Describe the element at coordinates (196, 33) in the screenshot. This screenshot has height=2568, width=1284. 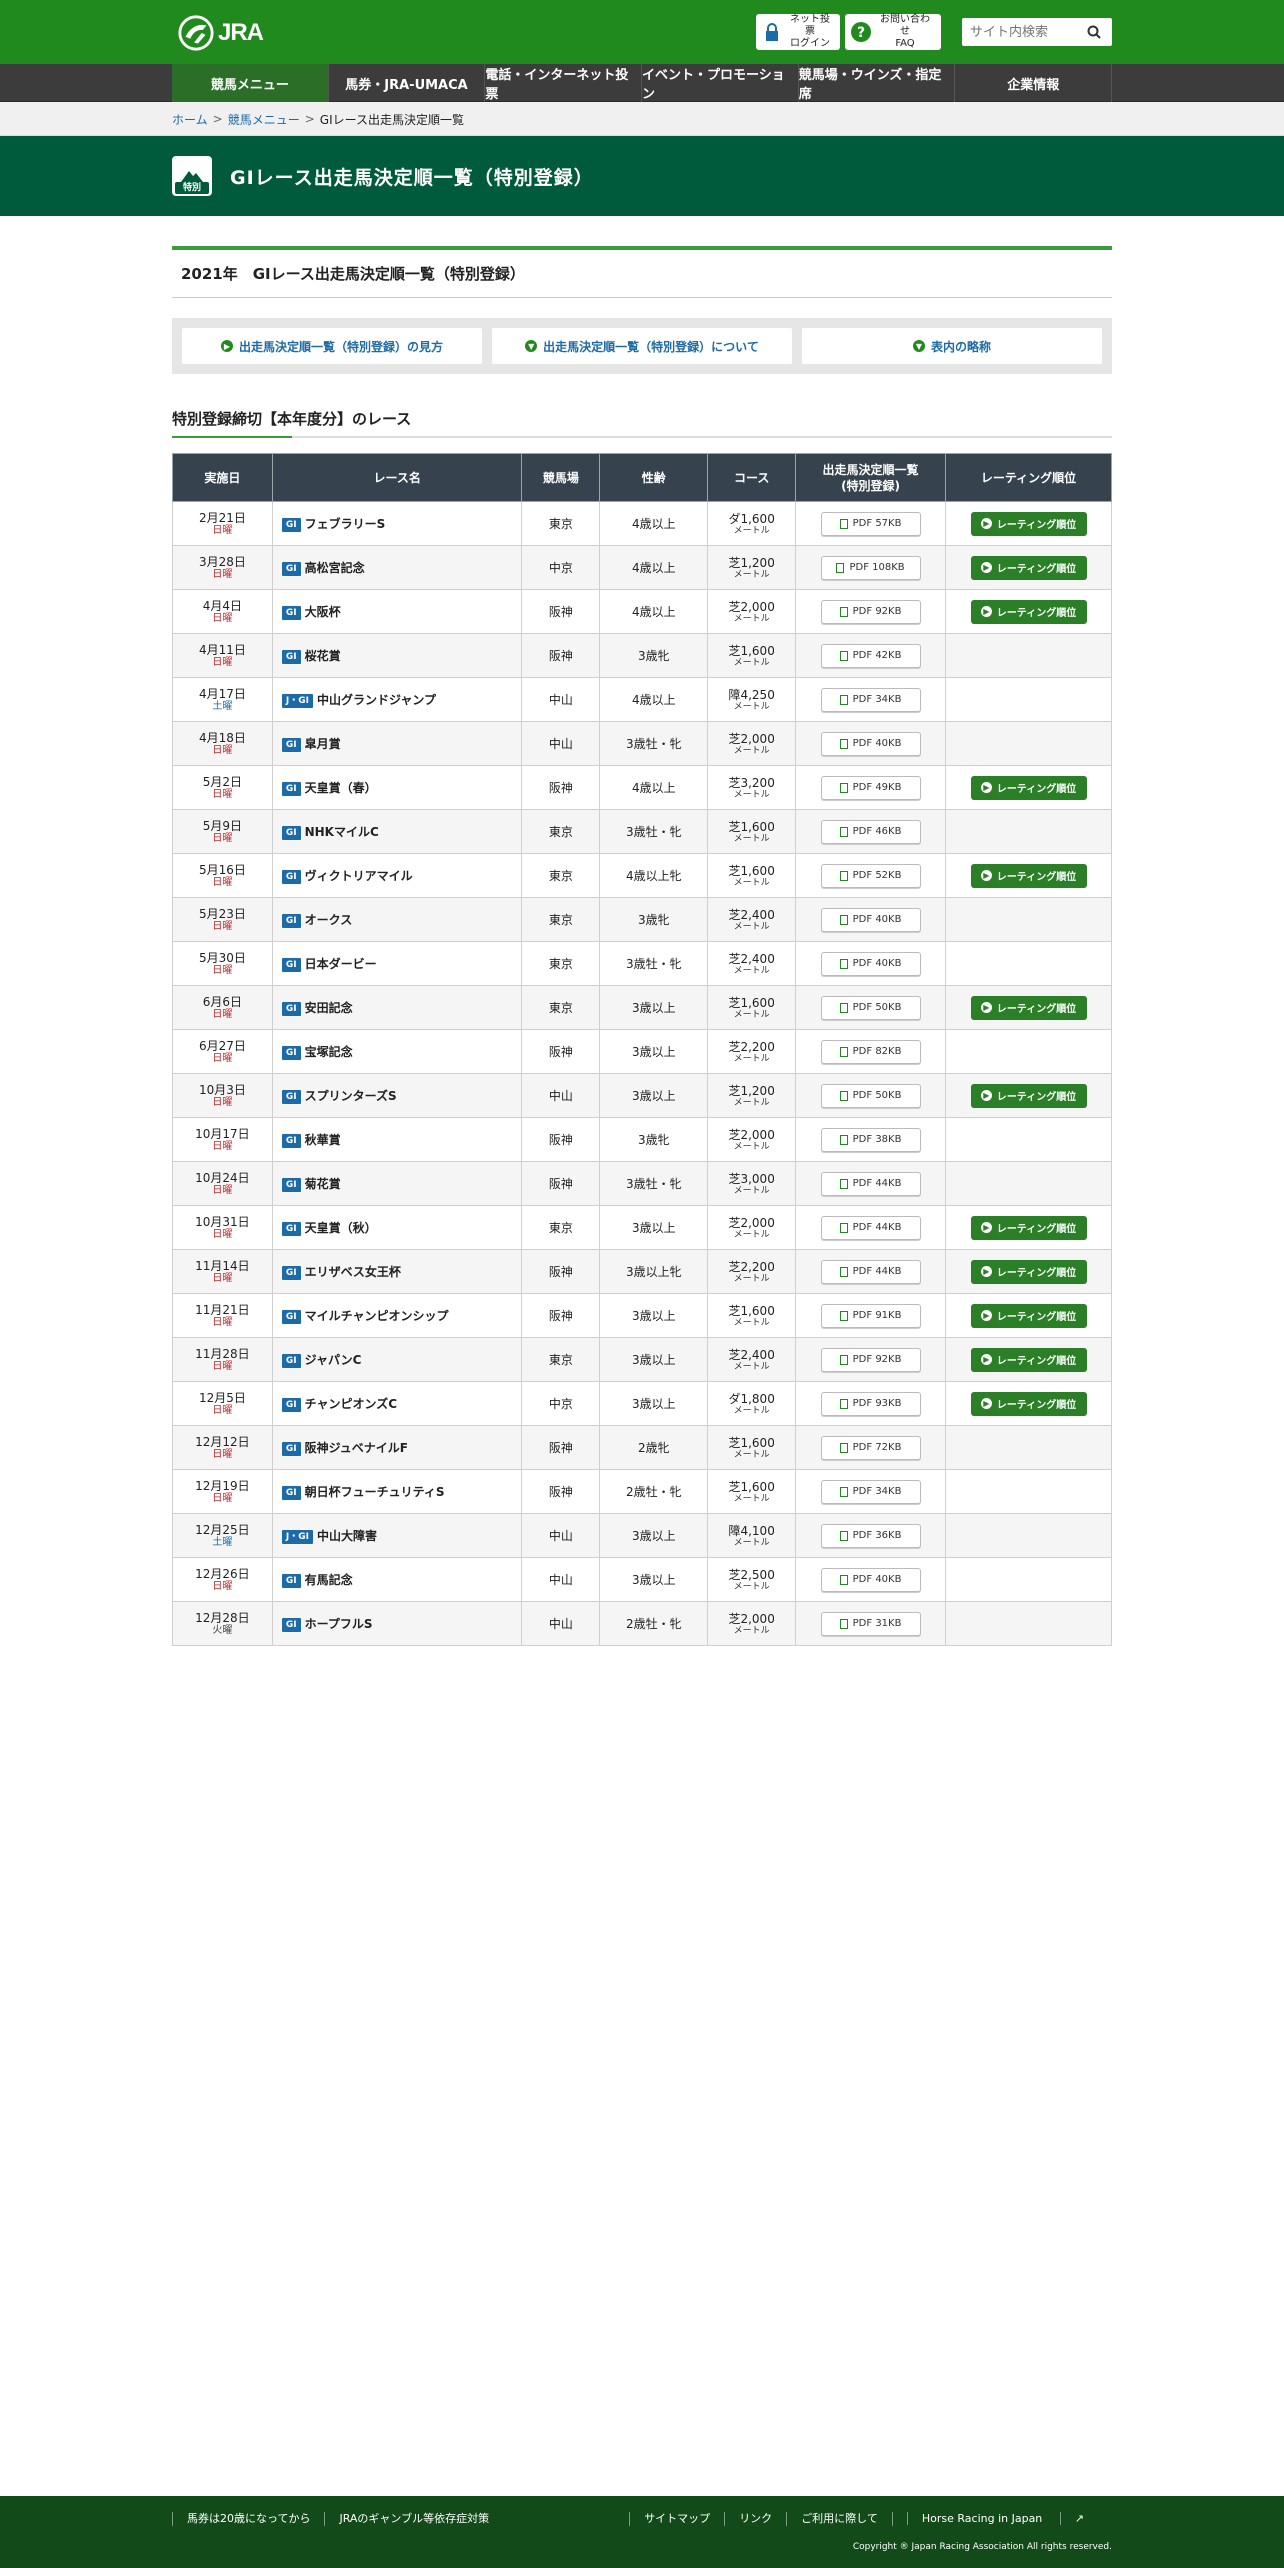
I see `jra-horse-icon` at that location.